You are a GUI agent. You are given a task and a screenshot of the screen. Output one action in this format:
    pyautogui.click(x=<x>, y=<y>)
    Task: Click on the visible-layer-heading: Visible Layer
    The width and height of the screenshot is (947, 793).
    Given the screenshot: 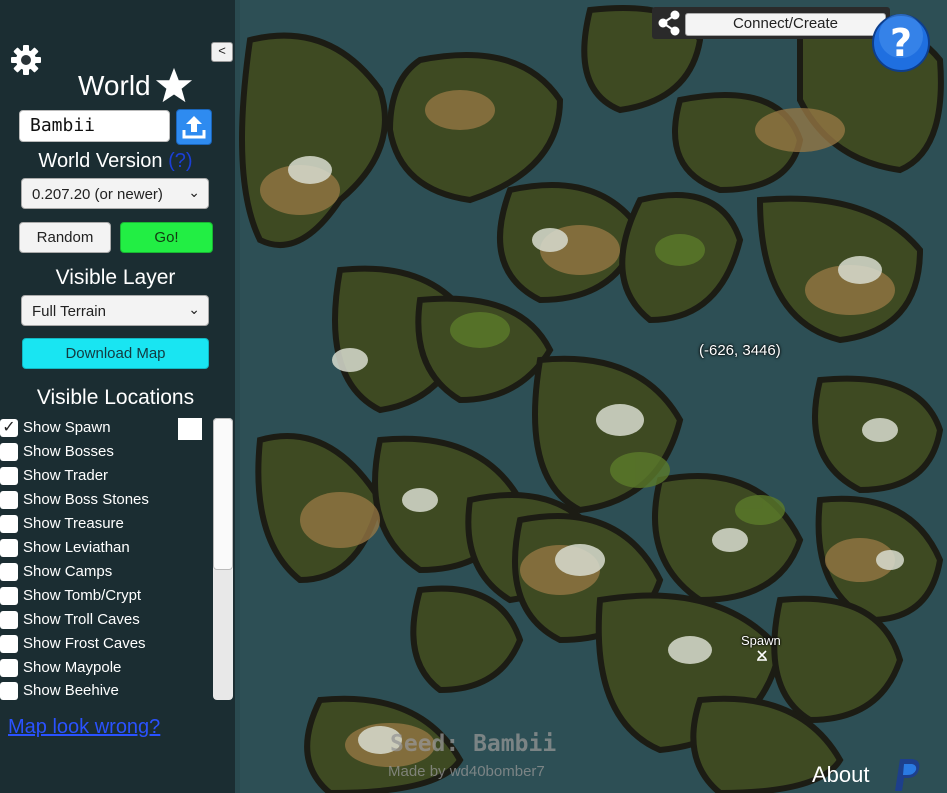 What is the action you would take?
    pyautogui.click(x=115, y=277)
    